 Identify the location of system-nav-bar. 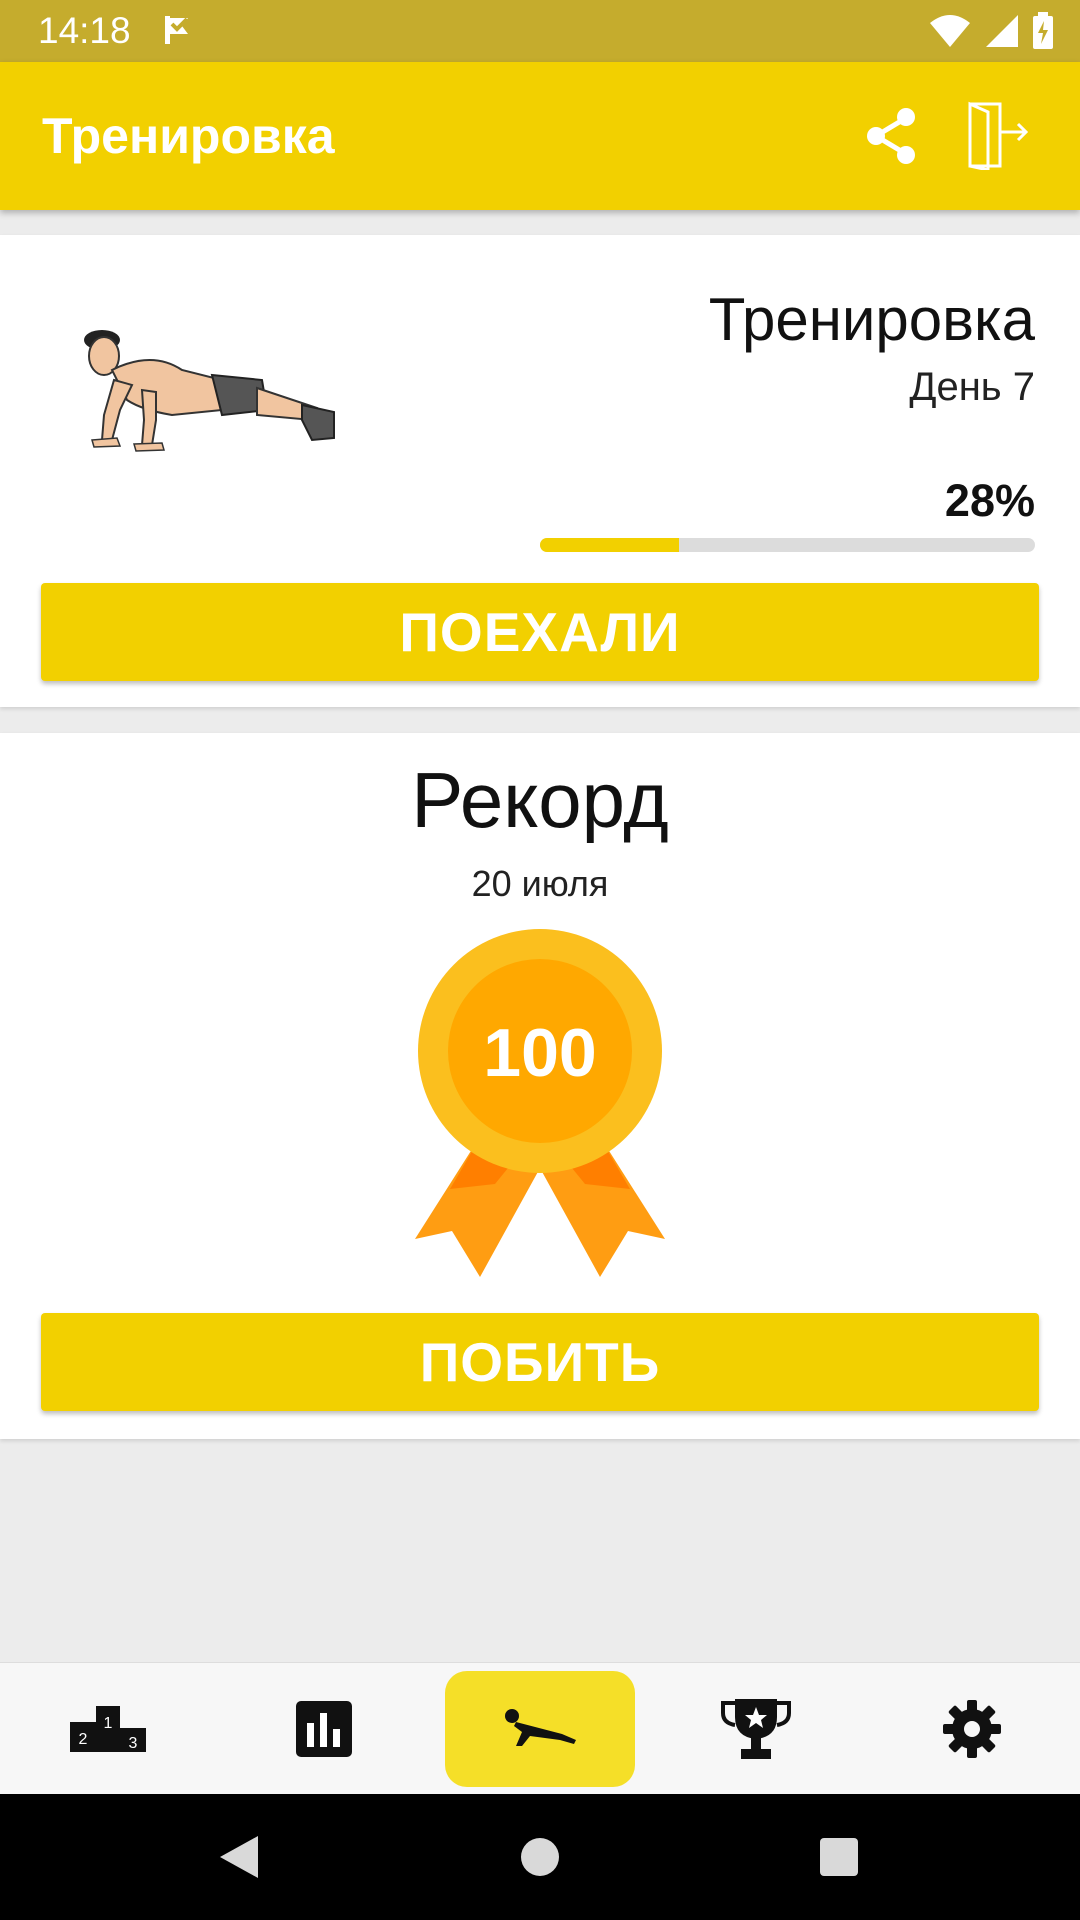
(540, 1857).